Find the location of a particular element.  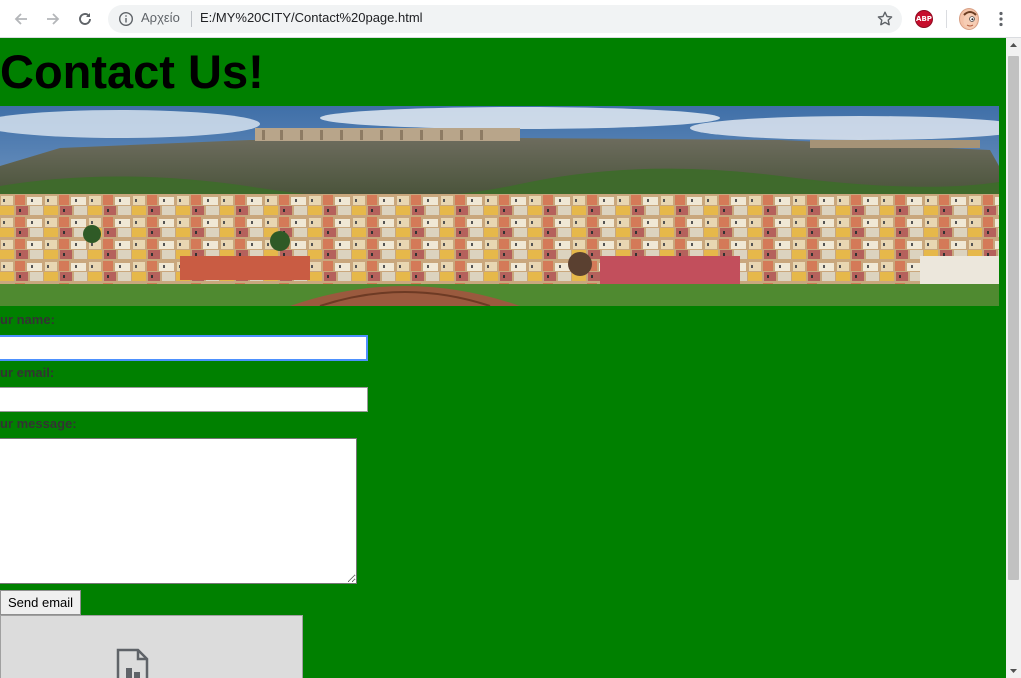

forward-button is located at coordinates (53, 19).